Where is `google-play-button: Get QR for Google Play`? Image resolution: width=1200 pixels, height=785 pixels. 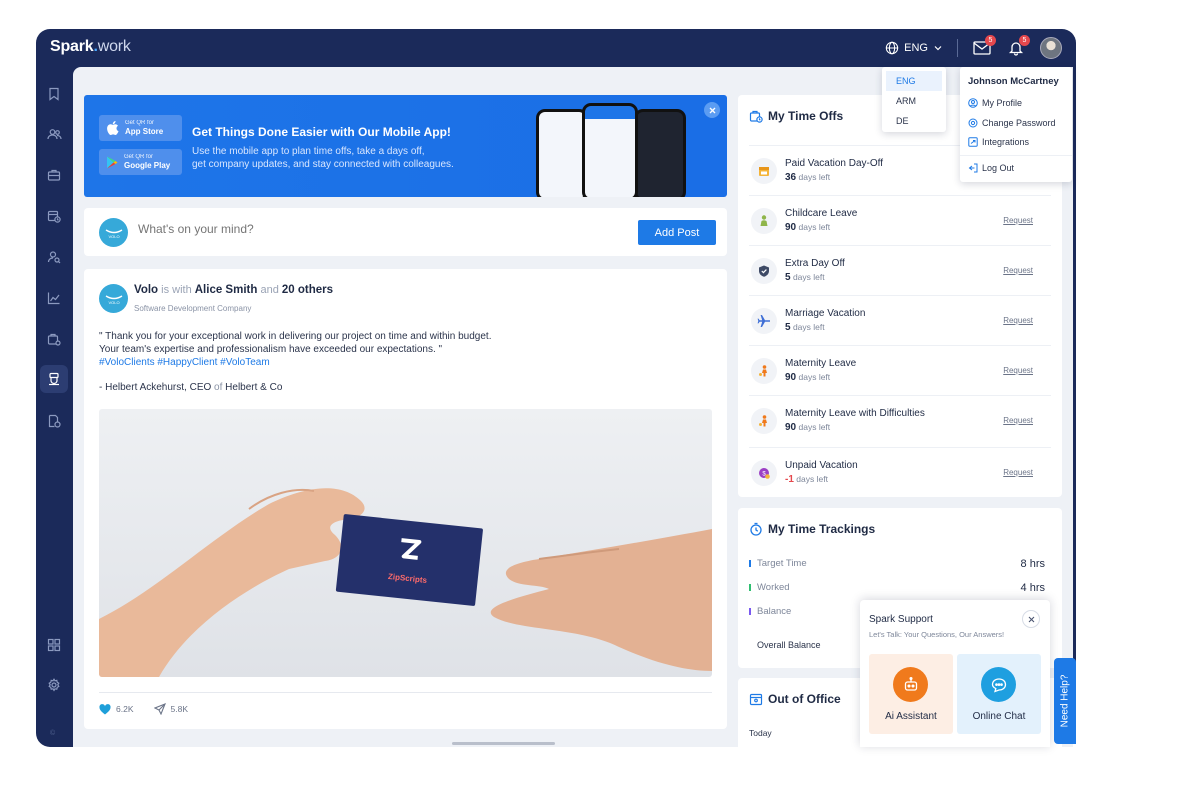 google-play-button: Get QR for Google Play is located at coordinates (140, 162).